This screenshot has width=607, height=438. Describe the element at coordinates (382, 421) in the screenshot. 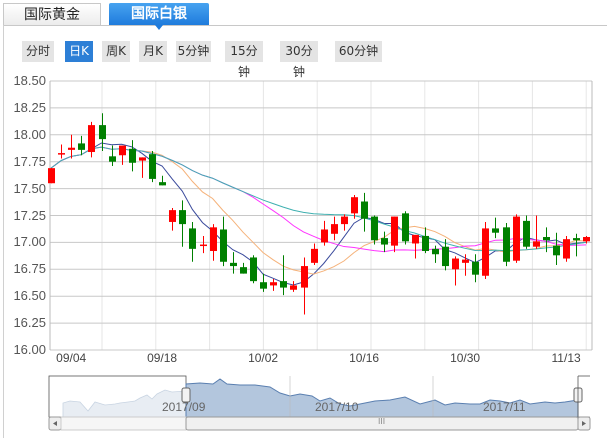

I see `scrollbar-grip: III` at that location.